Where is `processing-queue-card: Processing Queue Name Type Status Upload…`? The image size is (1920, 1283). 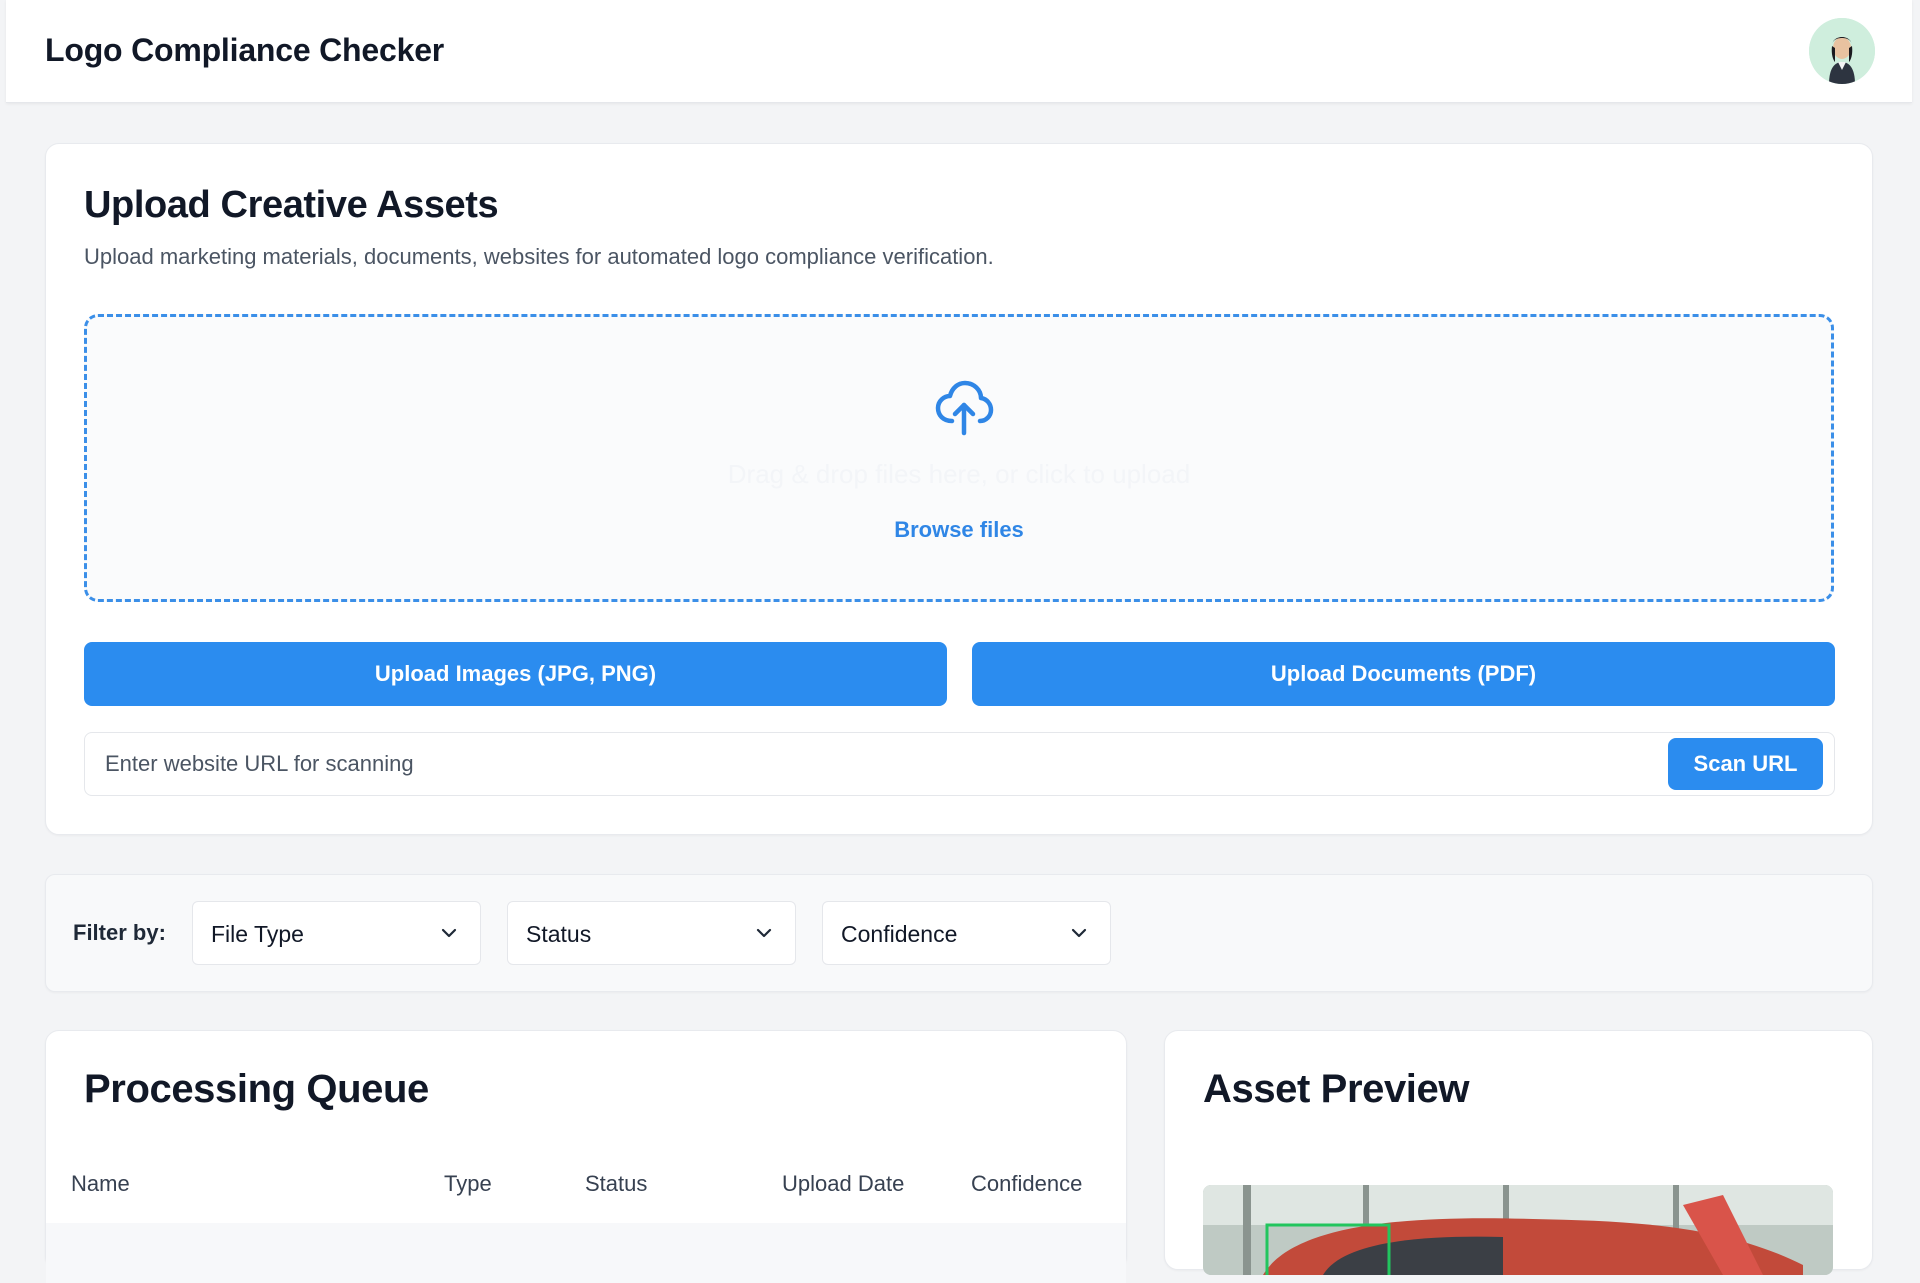
processing-queue-card: Processing Queue Name Type Status Upload… is located at coordinates (586, 1156).